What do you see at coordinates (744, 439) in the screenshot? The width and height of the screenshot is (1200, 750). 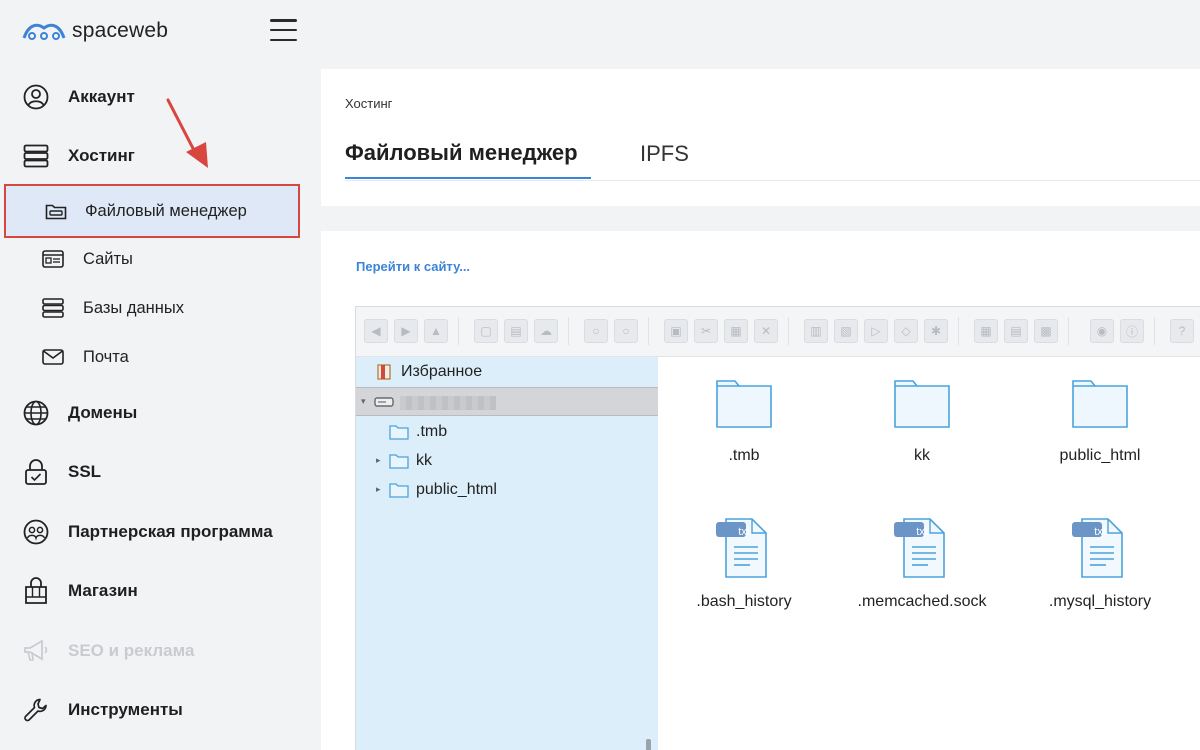 I see `file-item-folder: .tmb` at bounding box center [744, 439].